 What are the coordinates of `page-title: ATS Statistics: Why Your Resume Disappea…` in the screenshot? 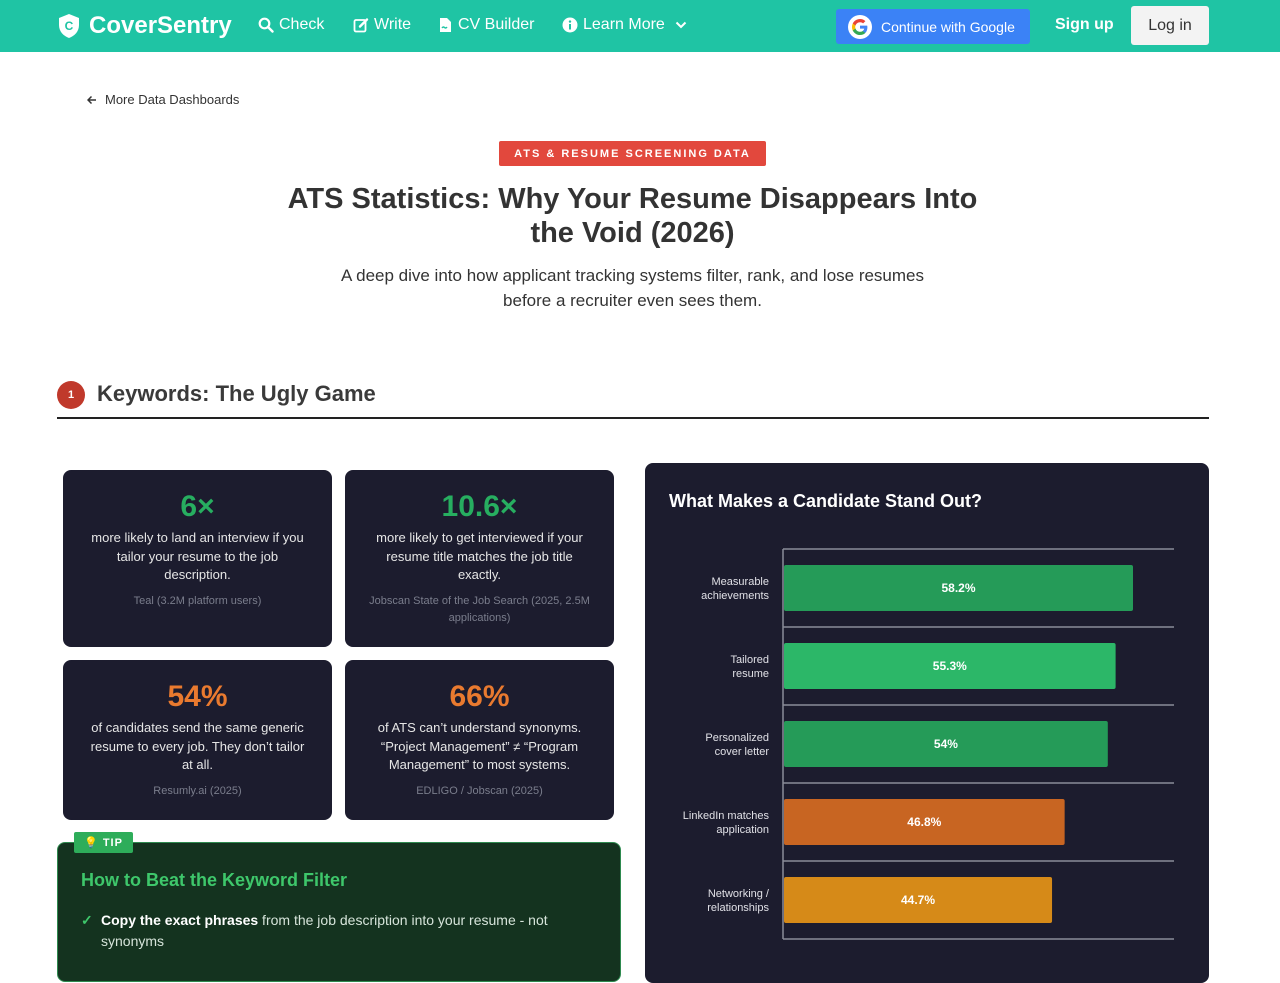 It's located at (632, 216).